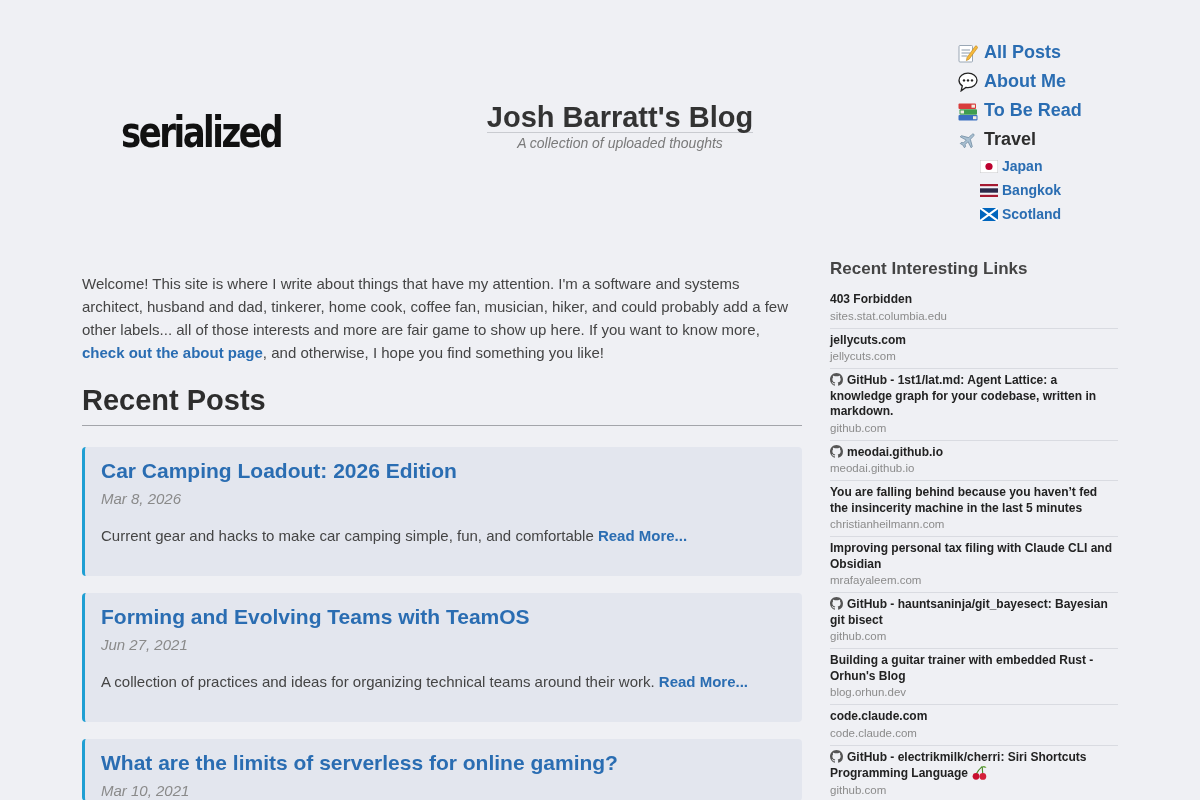  What do you see at coordinates (443, 763) in the screenshot?
I see `post-title: What are the limits of serverless for online gaming?` at bounding box center [443, 763].